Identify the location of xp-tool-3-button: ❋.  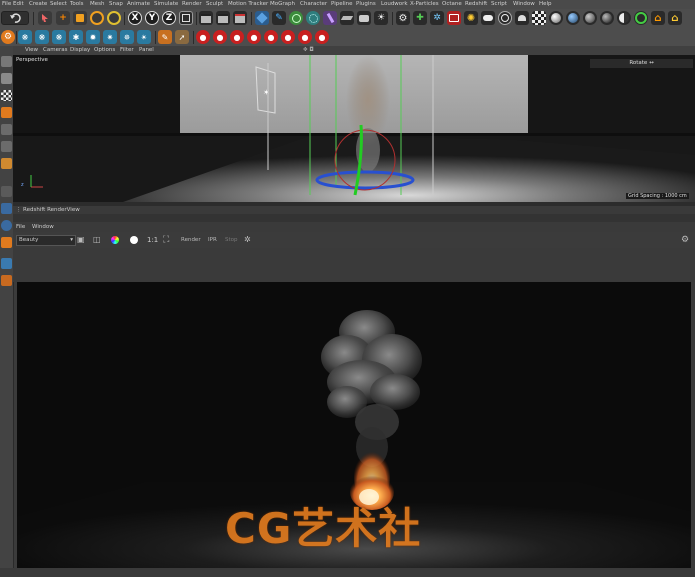
(59, 37).